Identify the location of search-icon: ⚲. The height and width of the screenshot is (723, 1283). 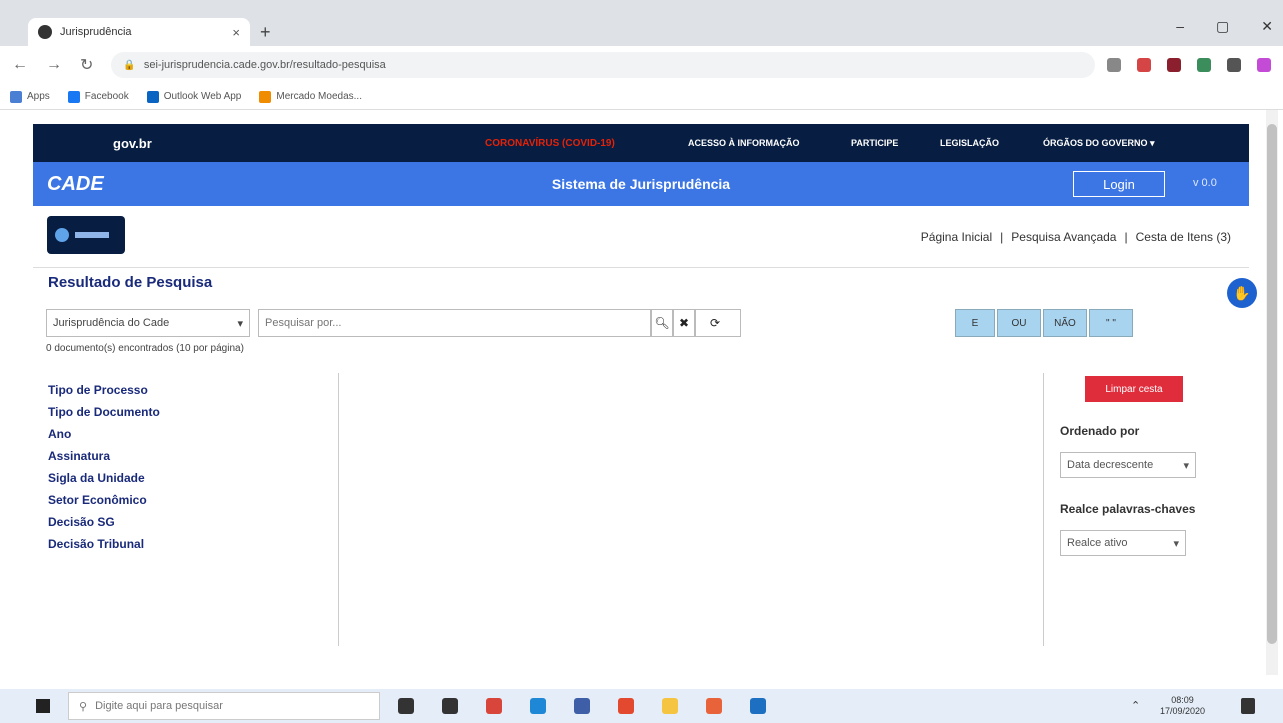
(83, 706).